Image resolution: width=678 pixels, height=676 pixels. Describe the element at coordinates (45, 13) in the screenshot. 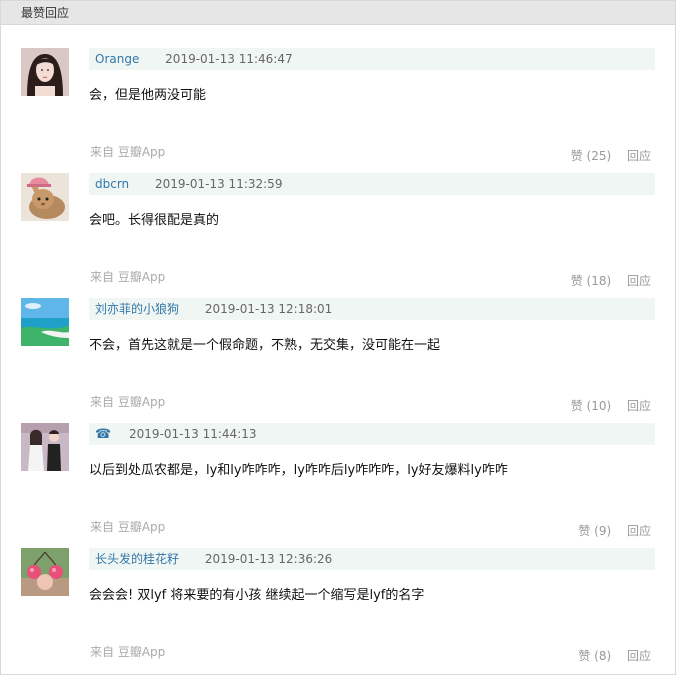

I see `section-title: 最赞回应` at that location.